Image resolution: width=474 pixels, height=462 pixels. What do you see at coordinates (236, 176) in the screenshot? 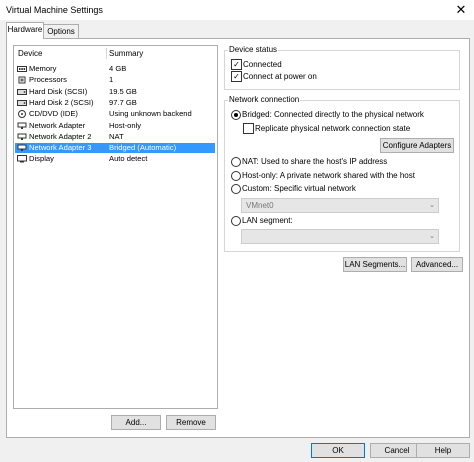
I see `host-only-radio` at bounding box center [236, 176].